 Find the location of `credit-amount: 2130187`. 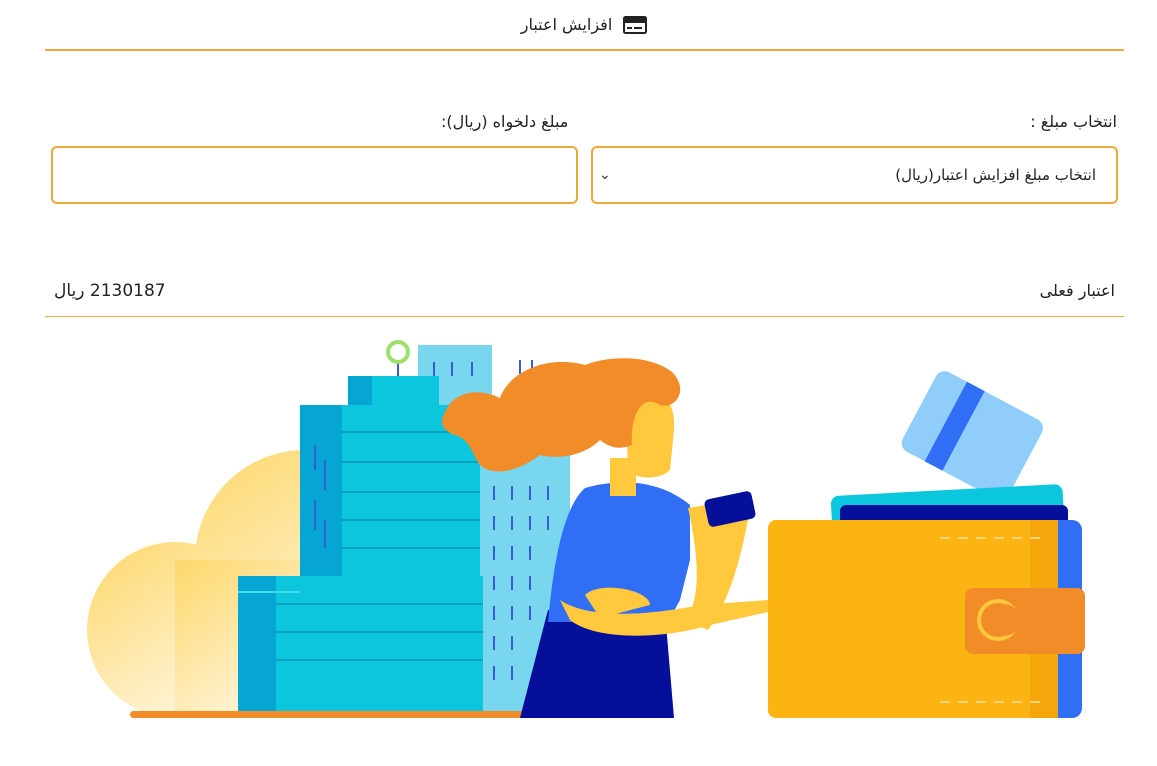

credit-amount: 2130187 is located at coordinates (127, 291).